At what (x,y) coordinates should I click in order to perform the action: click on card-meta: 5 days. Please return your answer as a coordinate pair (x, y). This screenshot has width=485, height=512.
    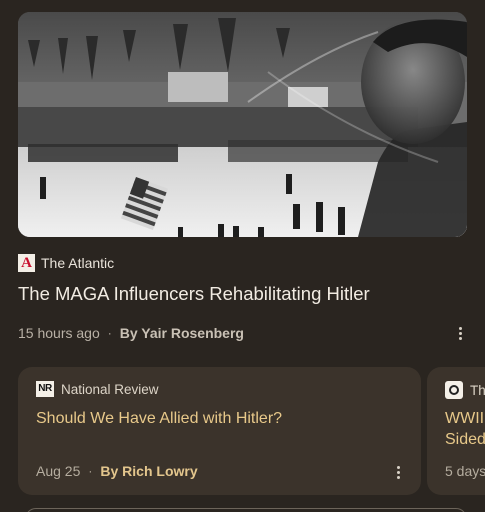
    Looking at the image, I should click on (465, 471).